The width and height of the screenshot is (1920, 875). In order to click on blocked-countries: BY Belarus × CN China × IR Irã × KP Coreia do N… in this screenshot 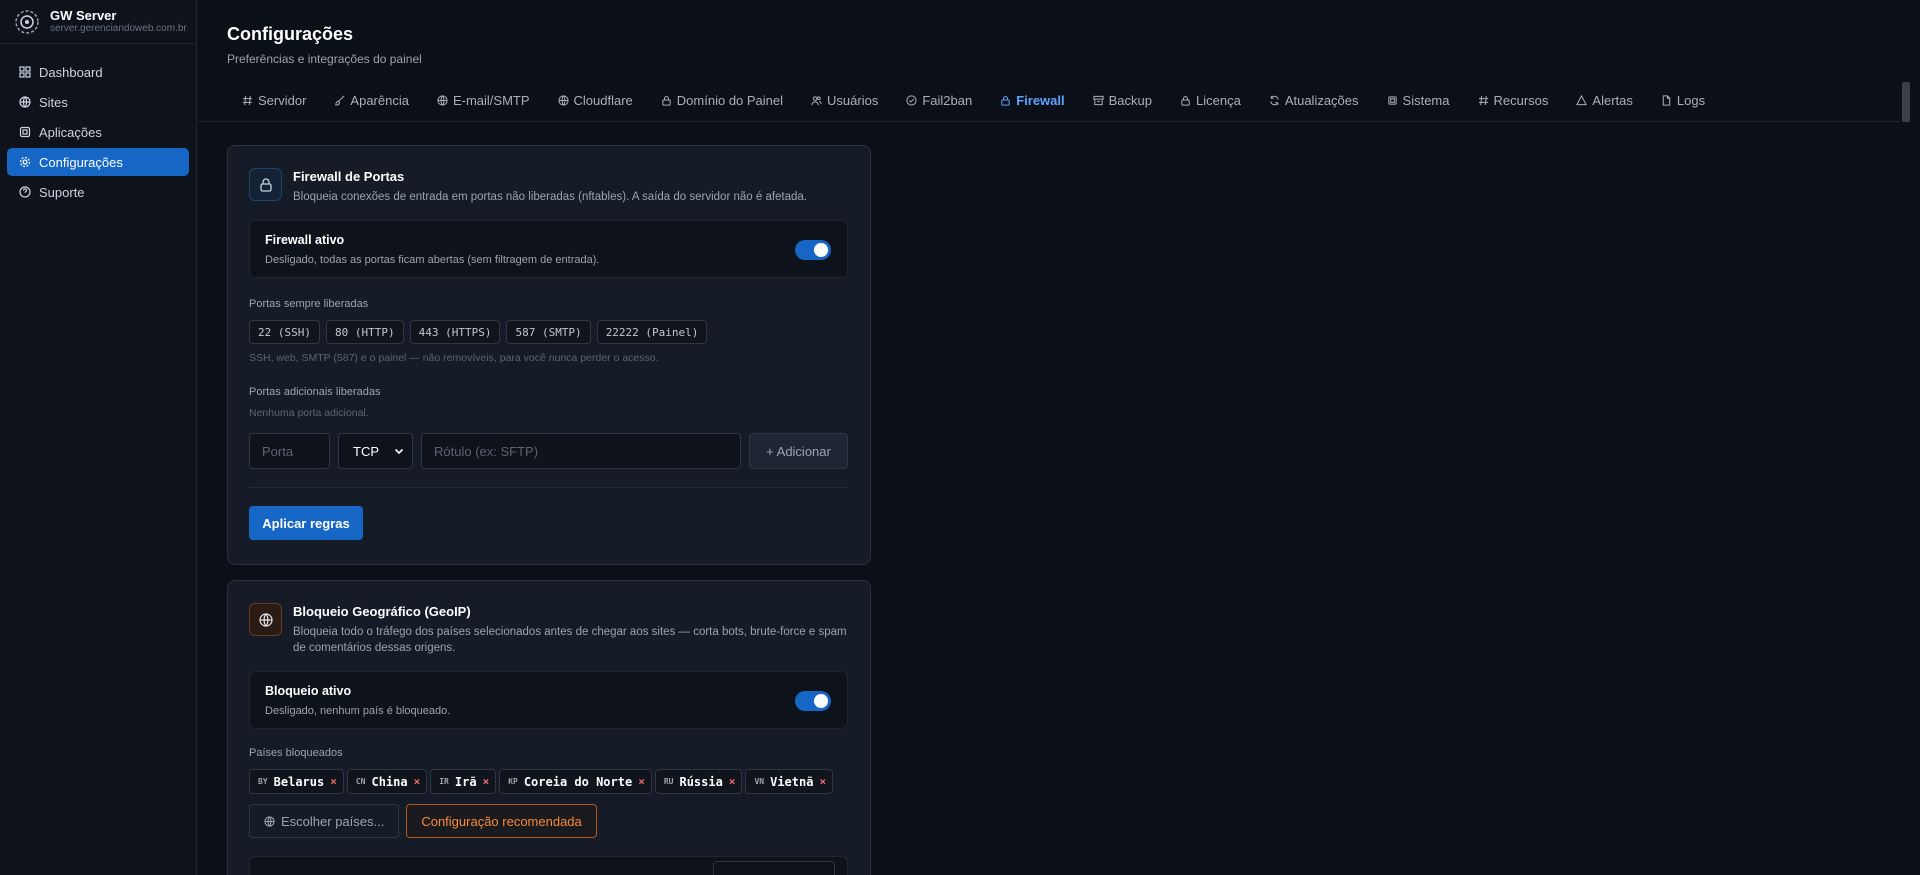, I will do `click(559, 781)`.